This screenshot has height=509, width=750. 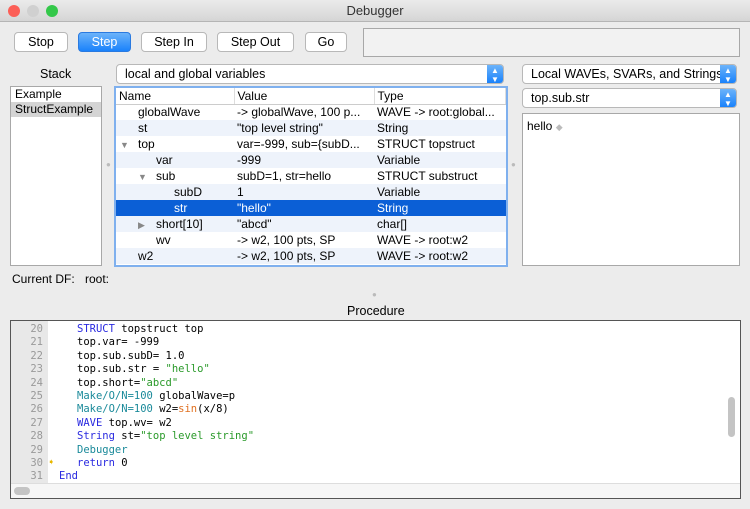 What do you see at coordinates (311, 224) in the screenshot?
I see `table-row: ▶ short[10] "abcd" char[]` at bounding box center [311, 224].